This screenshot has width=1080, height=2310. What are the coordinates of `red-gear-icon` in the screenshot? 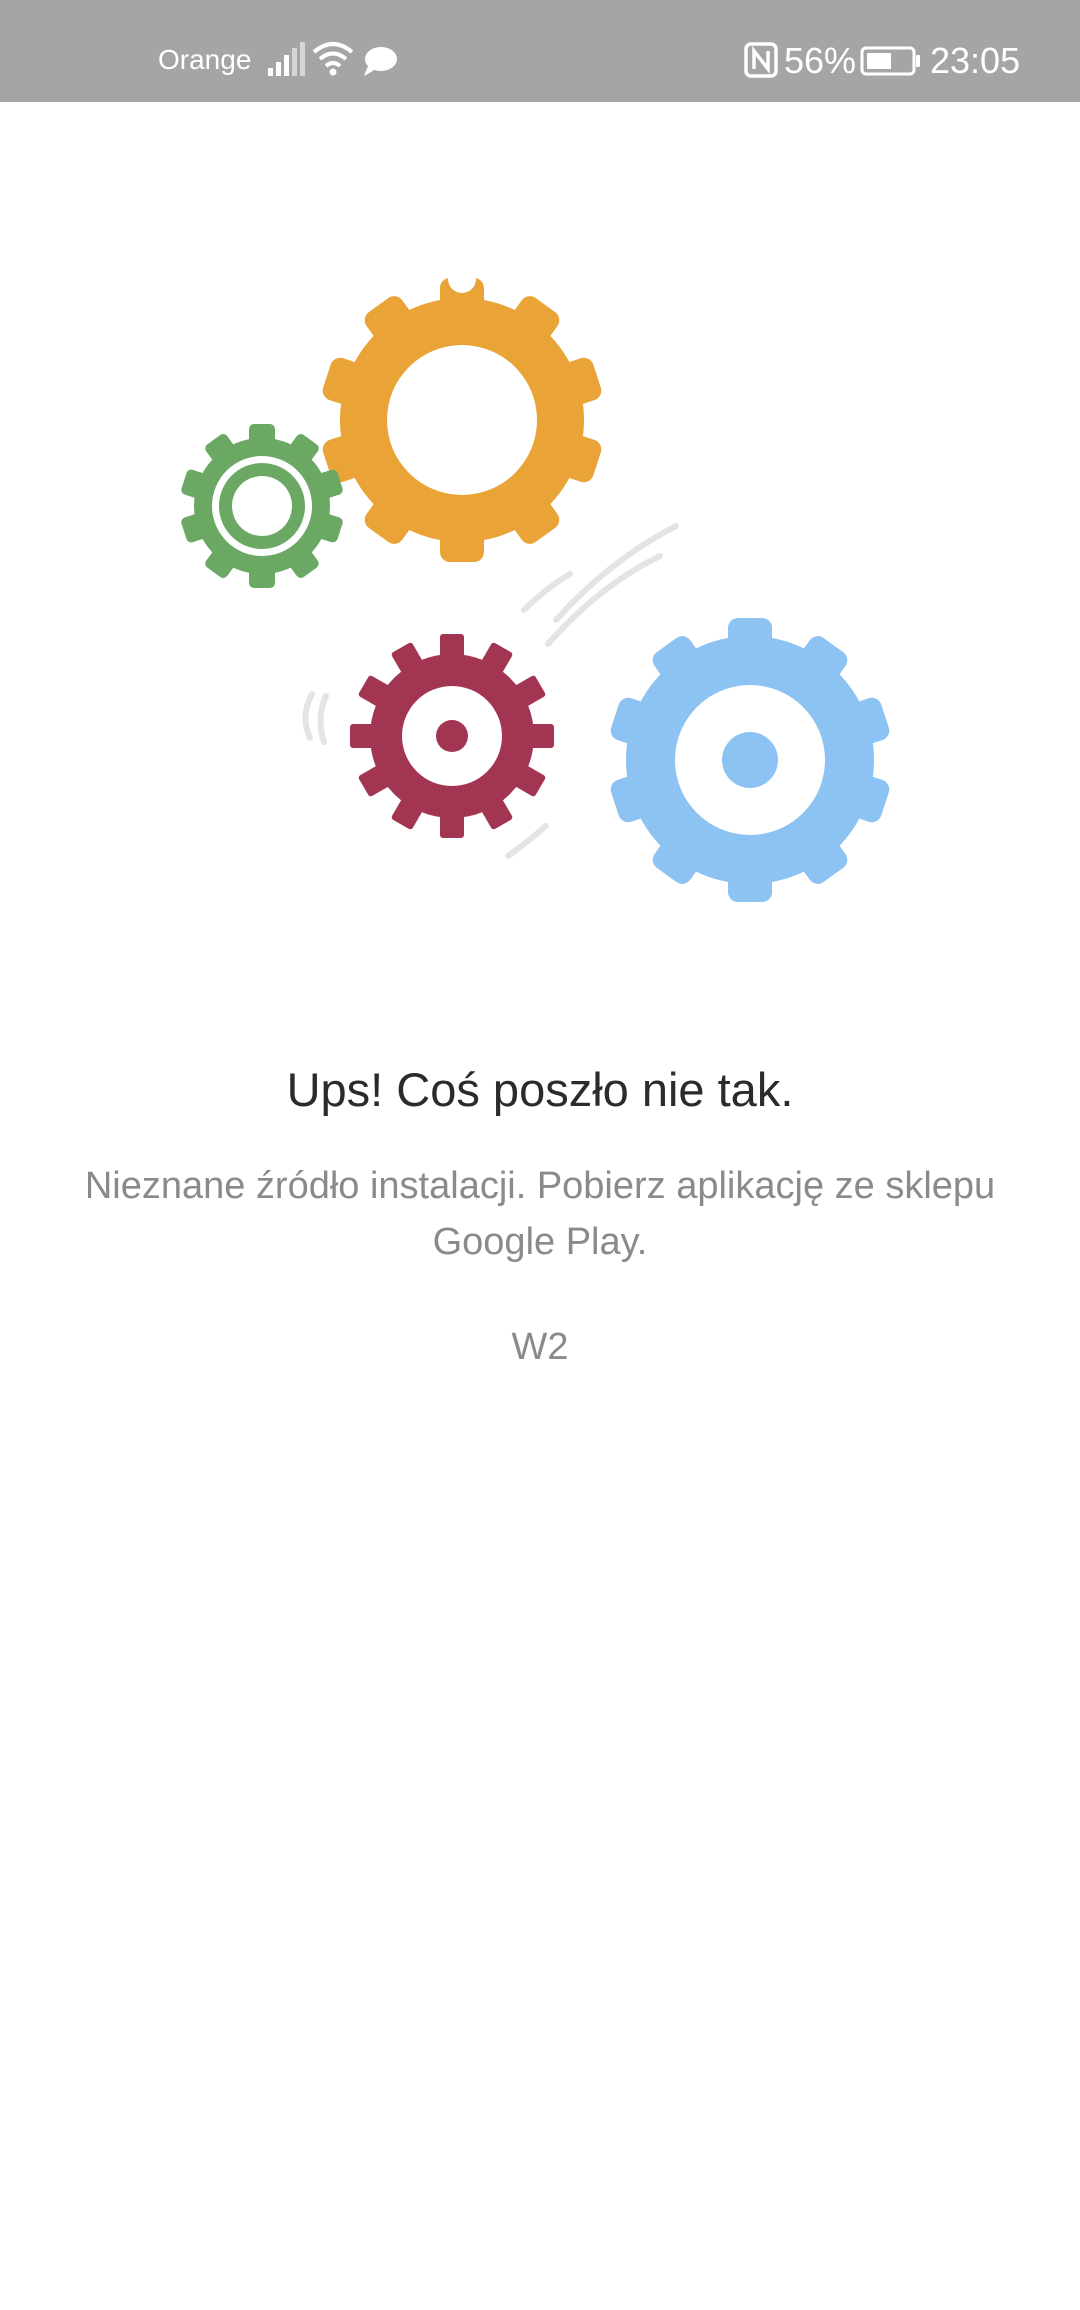 It's located at (452, 736).